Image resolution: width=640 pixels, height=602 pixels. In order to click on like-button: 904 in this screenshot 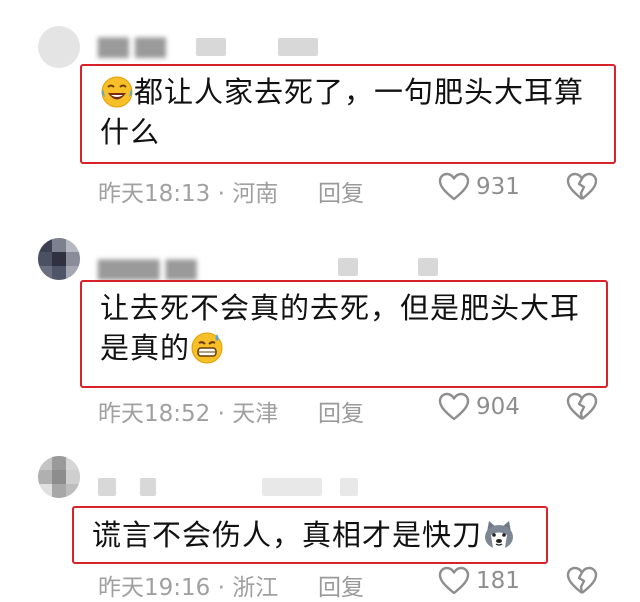, I will do `click(479, 407)`.